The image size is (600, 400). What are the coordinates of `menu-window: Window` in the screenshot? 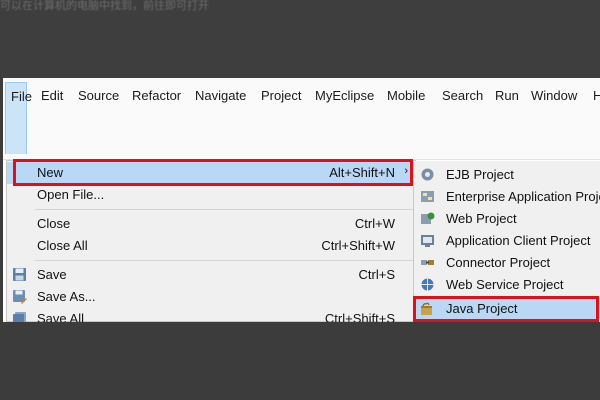 It's located at (554, 95).